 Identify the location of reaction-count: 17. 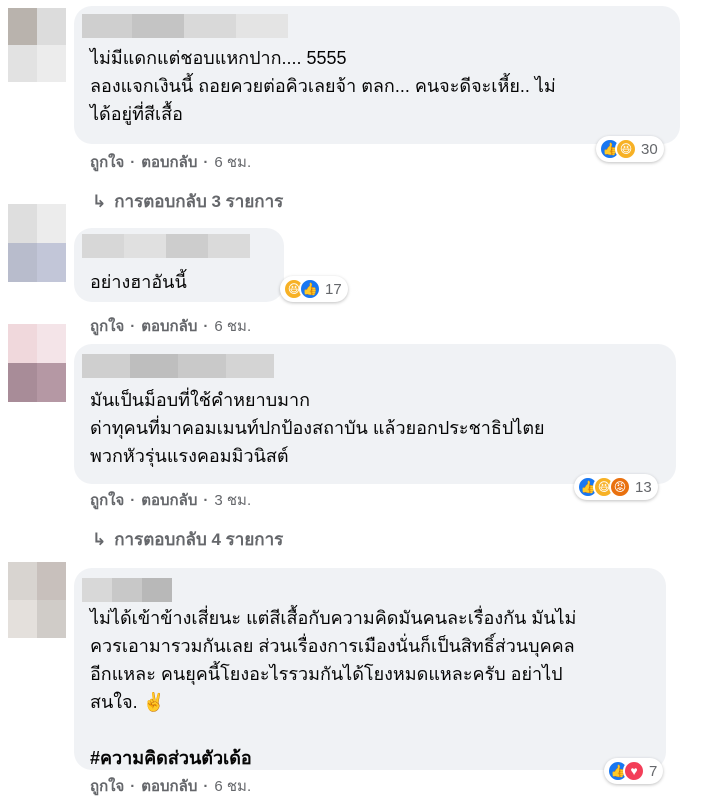
(333, 289).